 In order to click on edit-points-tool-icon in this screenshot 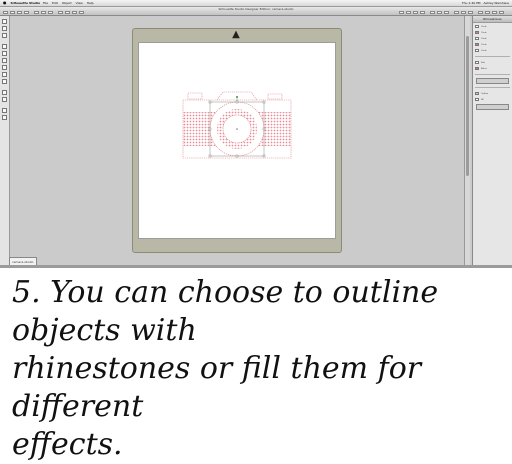, I will do `click(4, 28)`.